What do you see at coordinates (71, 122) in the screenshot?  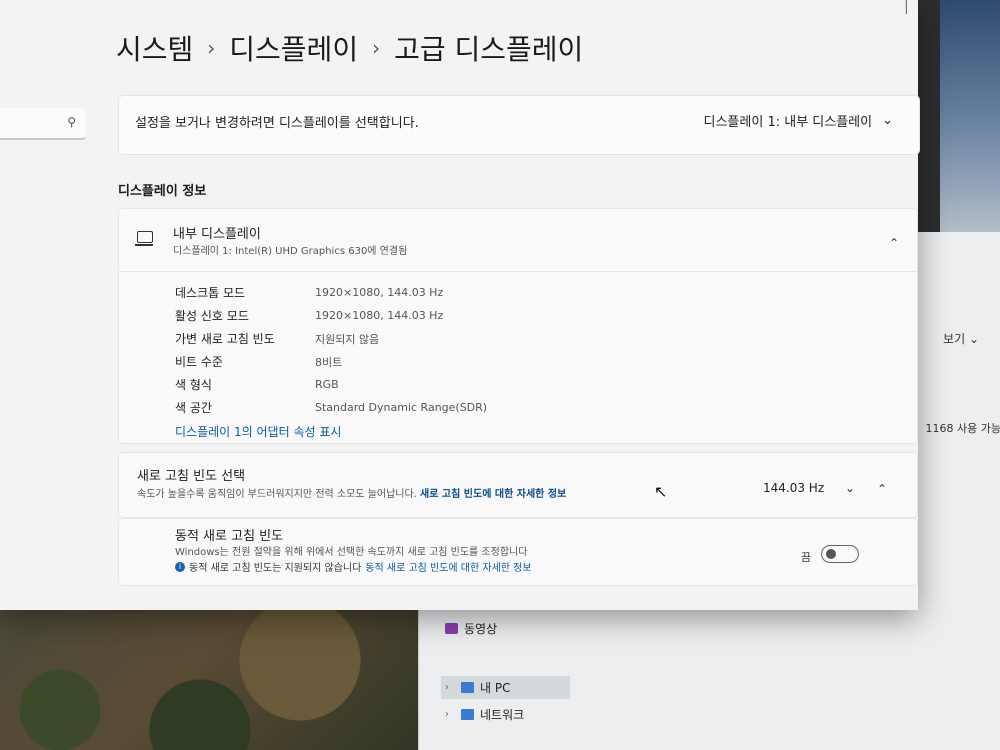 I see `search-icon: ⚲` at bounding box center [71, 122].